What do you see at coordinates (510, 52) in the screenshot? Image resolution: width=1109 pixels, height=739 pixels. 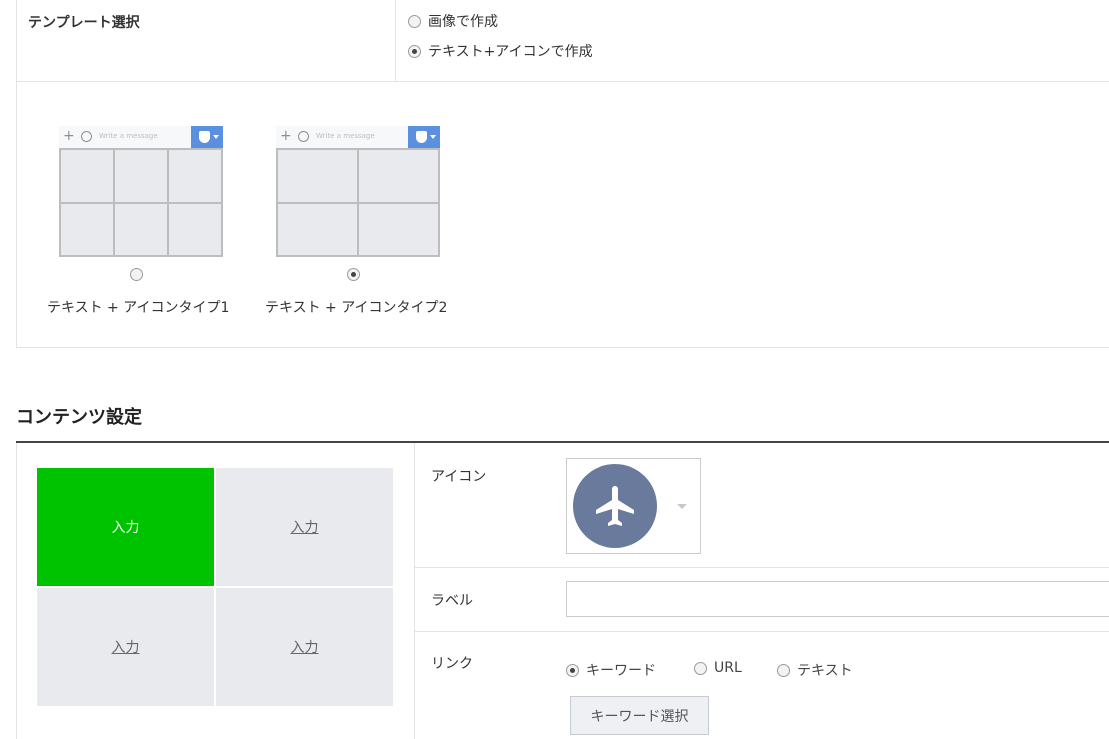 I see `option-text-icon-label: テキスト+アイコンで作成` at bounding box center [510, 52].